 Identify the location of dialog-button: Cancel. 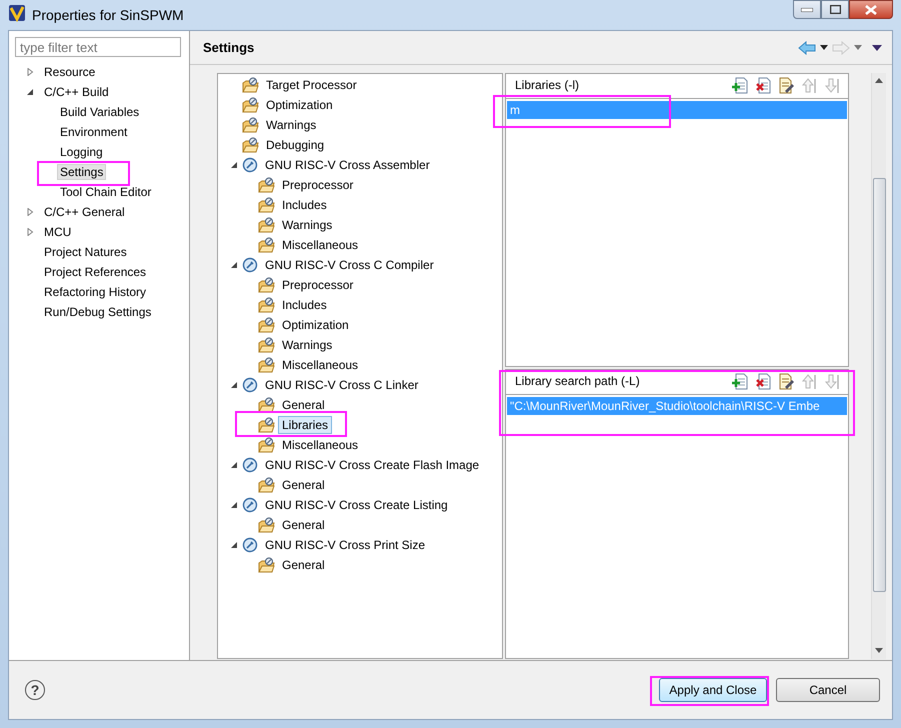
(828, 690).